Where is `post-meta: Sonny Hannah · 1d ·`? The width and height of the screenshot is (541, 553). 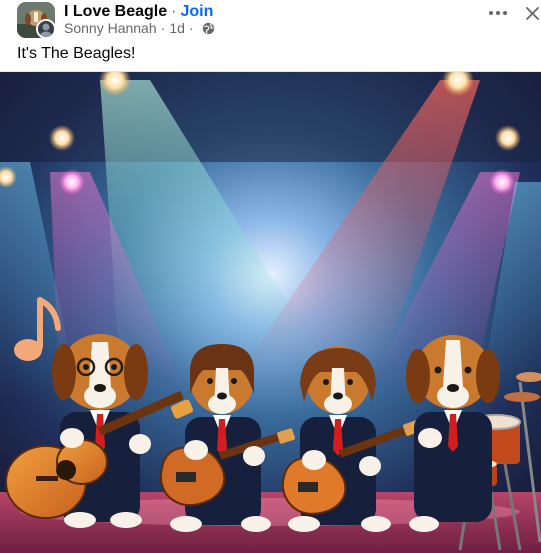 post-meta: Sonny Hannah · 1d · is located at coordinates (139, 28).